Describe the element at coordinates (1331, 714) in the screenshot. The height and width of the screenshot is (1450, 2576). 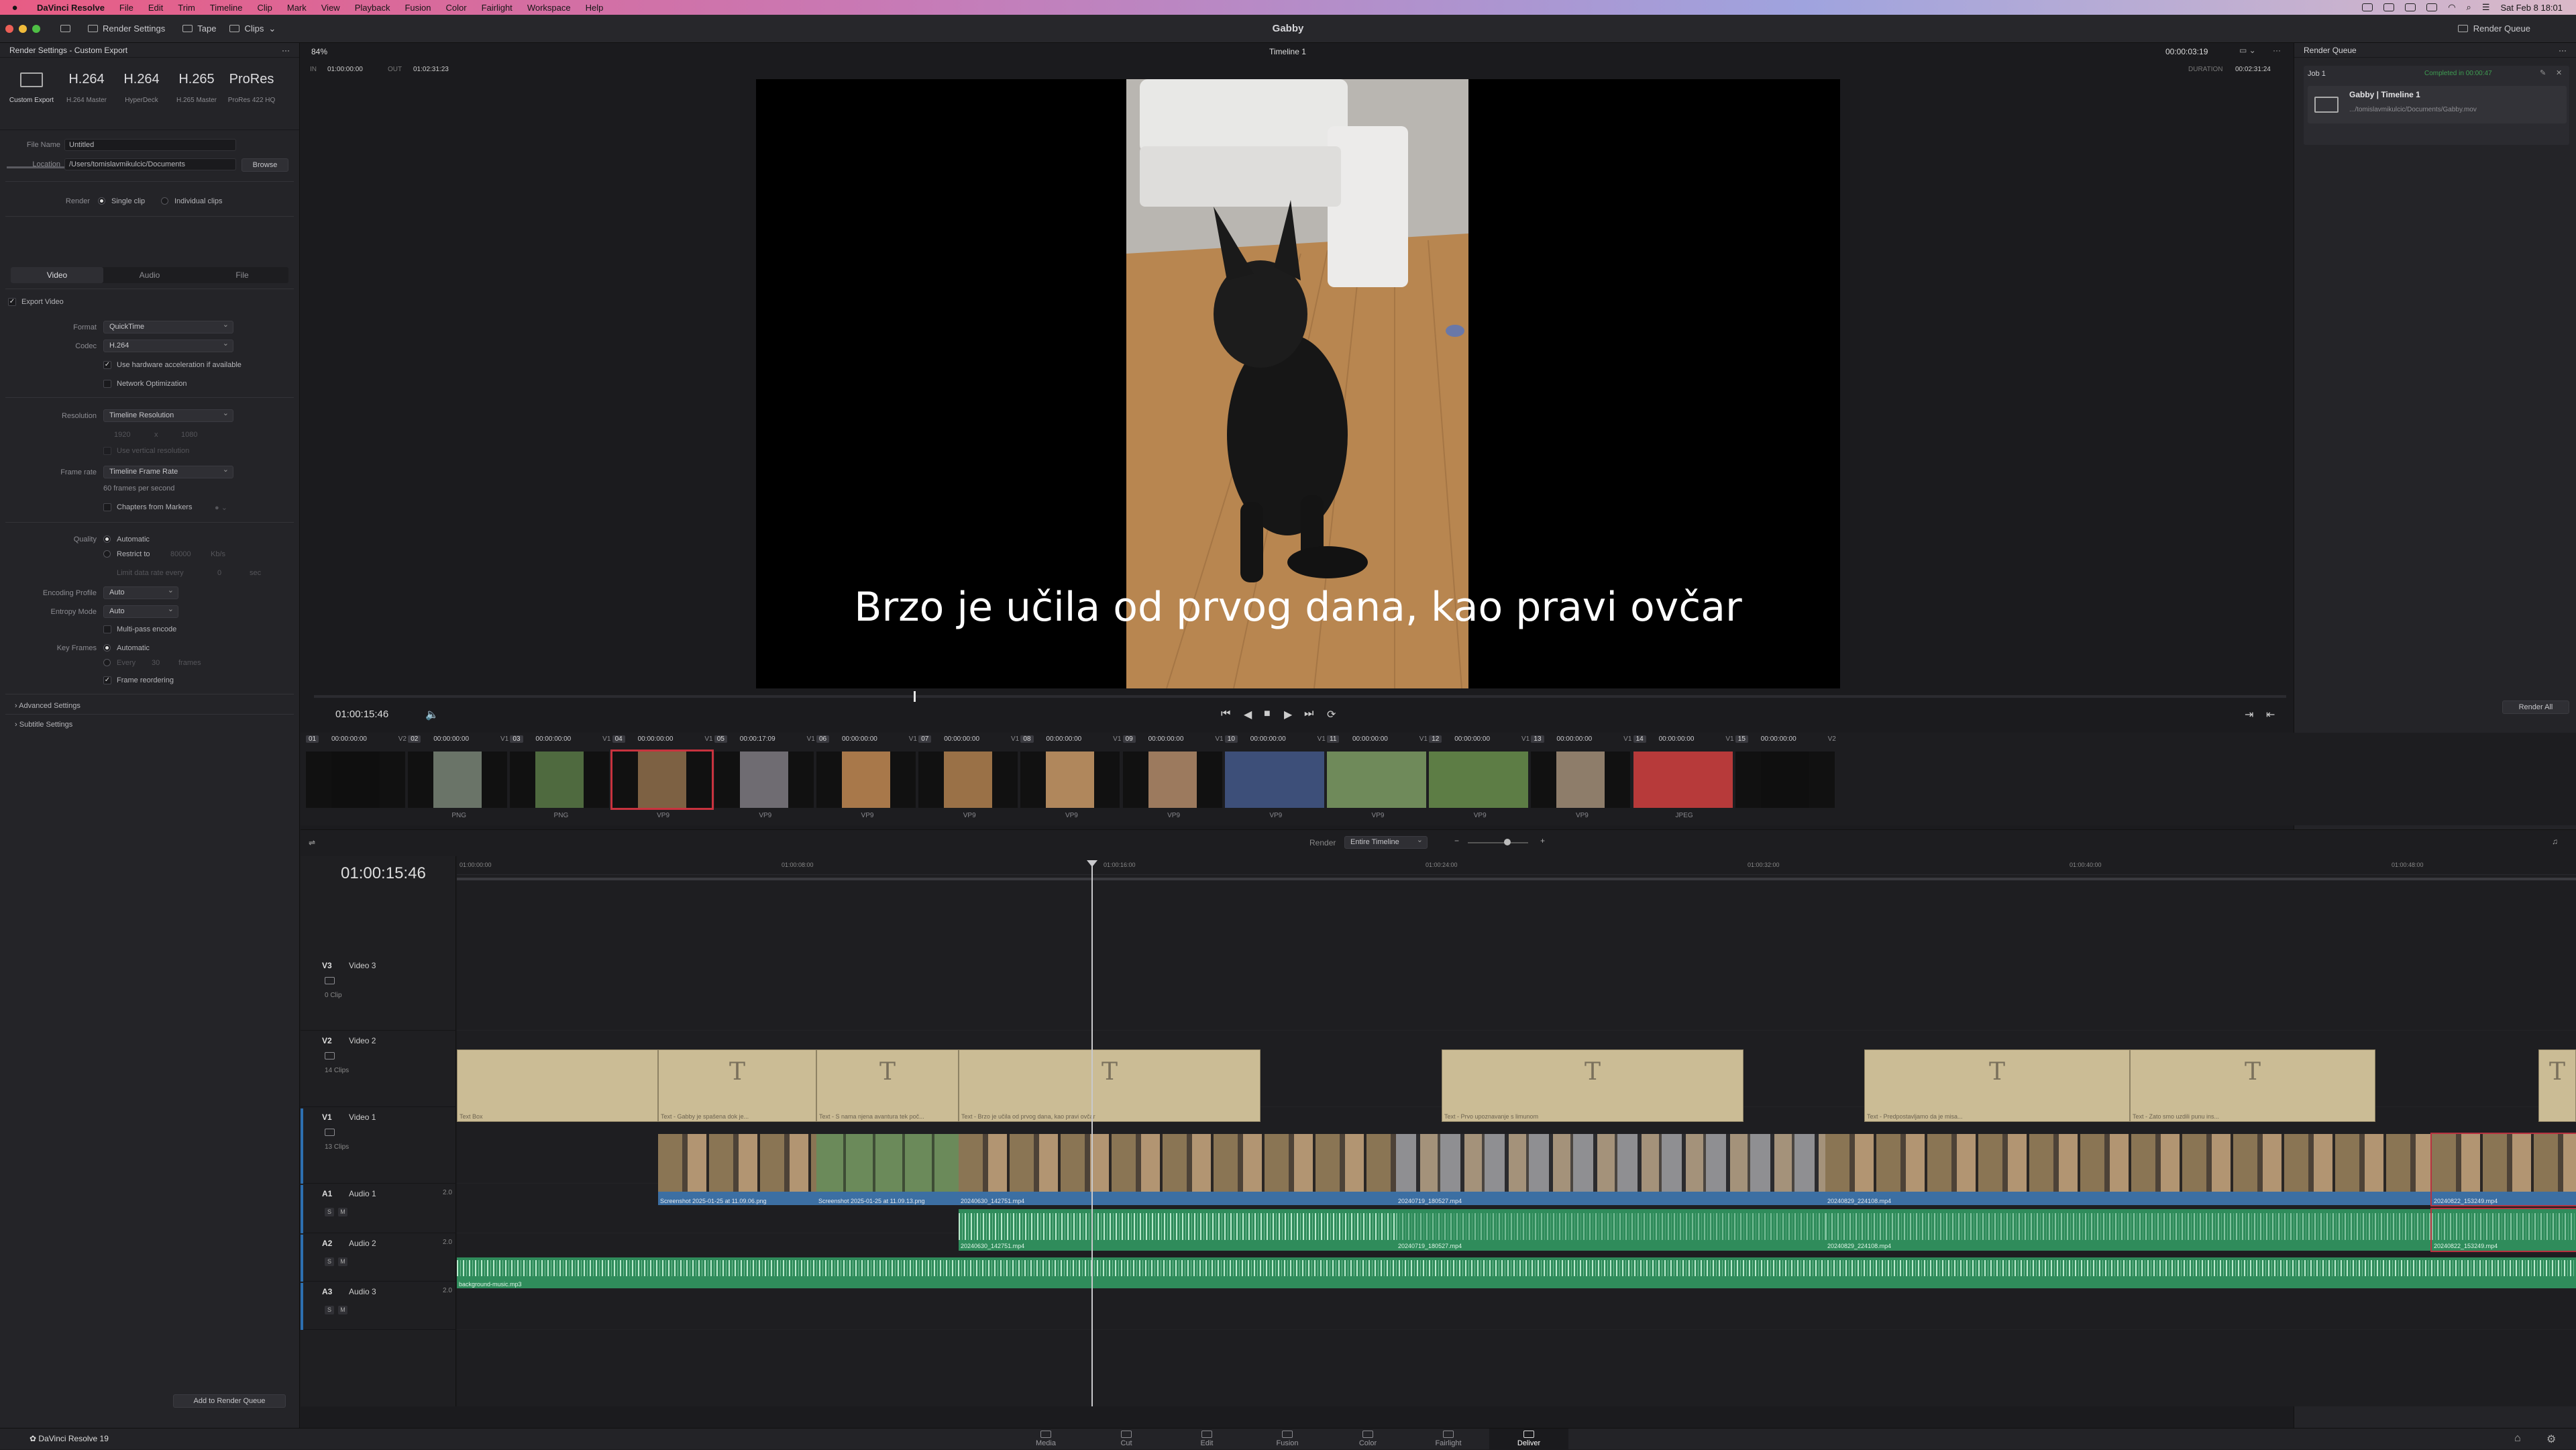
I see `loop-icon: ⟳` at that location.